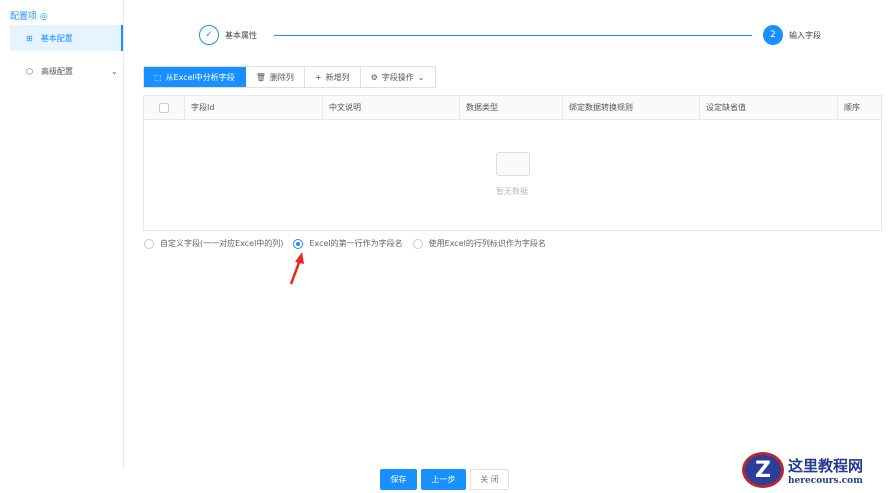 This screenshot has height=493, width=890. I want to click on cube-icon: ⬡, so click(29, 71).